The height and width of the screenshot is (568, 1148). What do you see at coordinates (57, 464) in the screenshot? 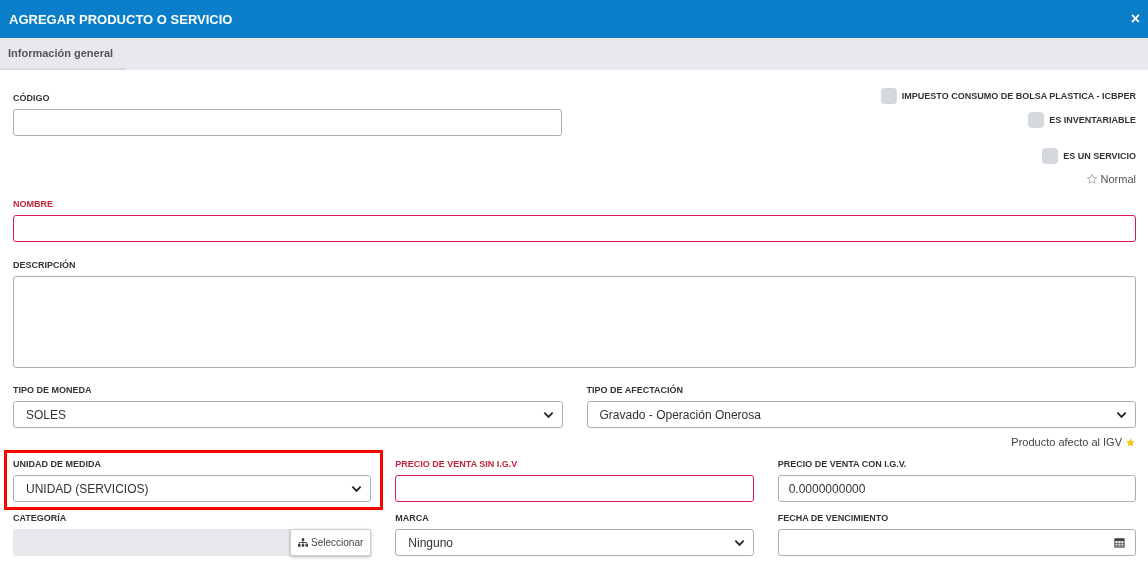
I see `field-label: UNIDAD DE MEDIDA` at bounding box center [57, 464].